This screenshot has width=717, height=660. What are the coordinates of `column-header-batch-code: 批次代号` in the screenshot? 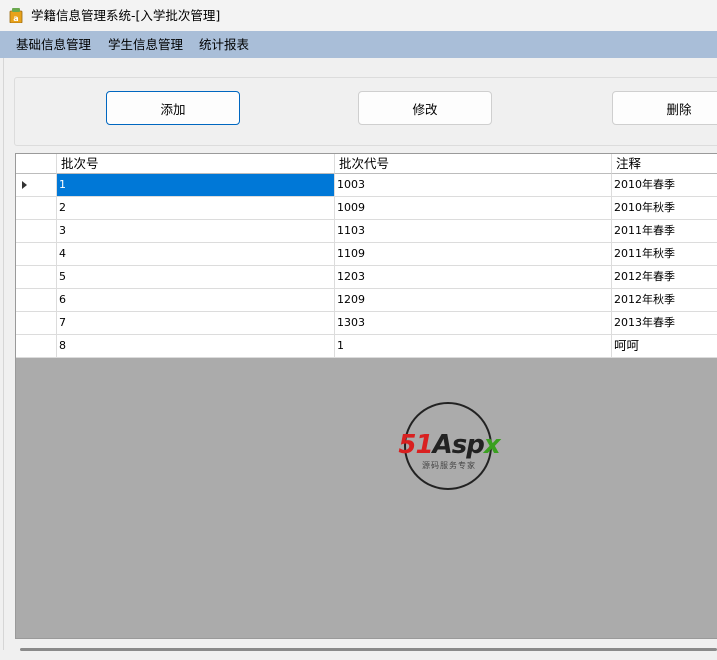 It's located at (473, 164).